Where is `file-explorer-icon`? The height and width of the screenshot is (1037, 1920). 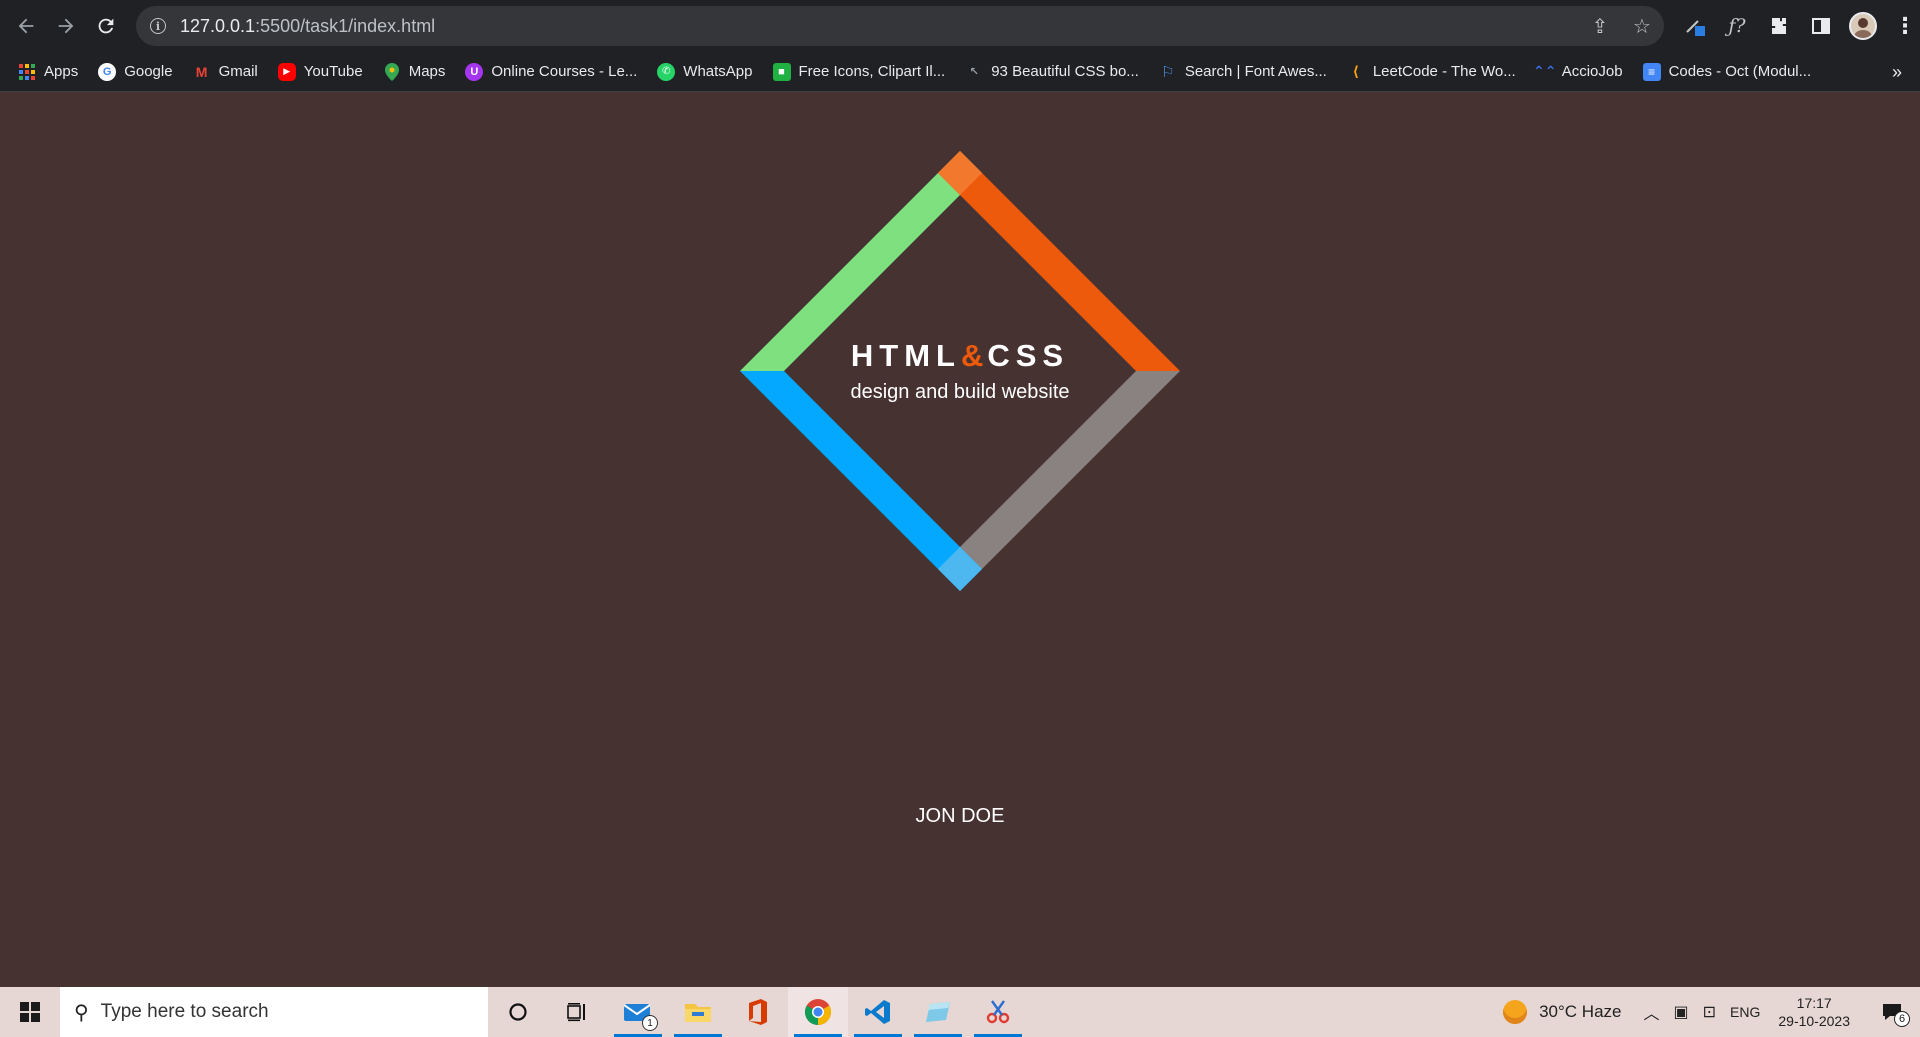
file-explorer-icon is located at coordinates (698, 1012).